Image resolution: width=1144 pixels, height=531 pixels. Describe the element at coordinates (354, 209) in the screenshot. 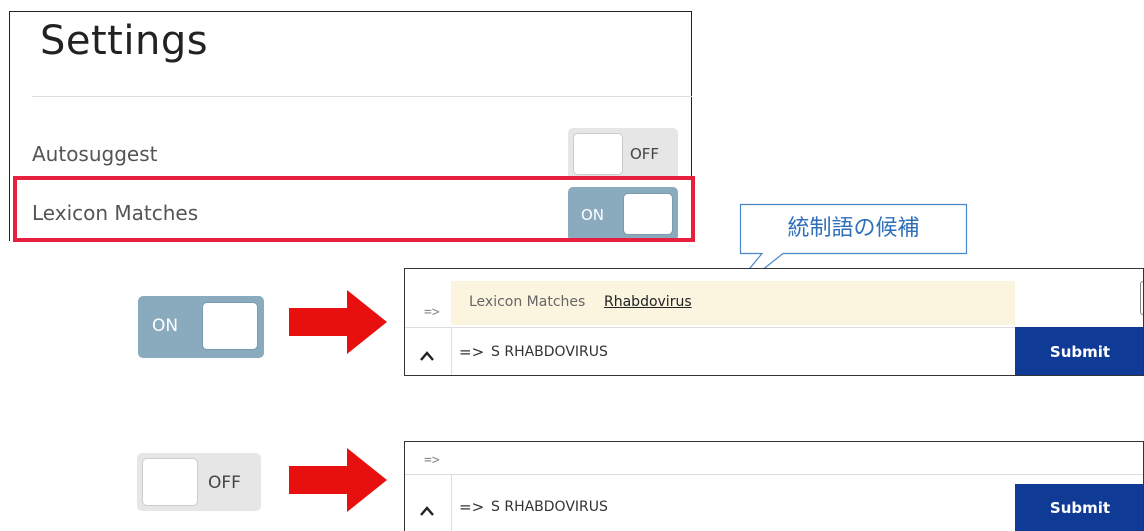

I see `lexicon-highlight-box` at that location.